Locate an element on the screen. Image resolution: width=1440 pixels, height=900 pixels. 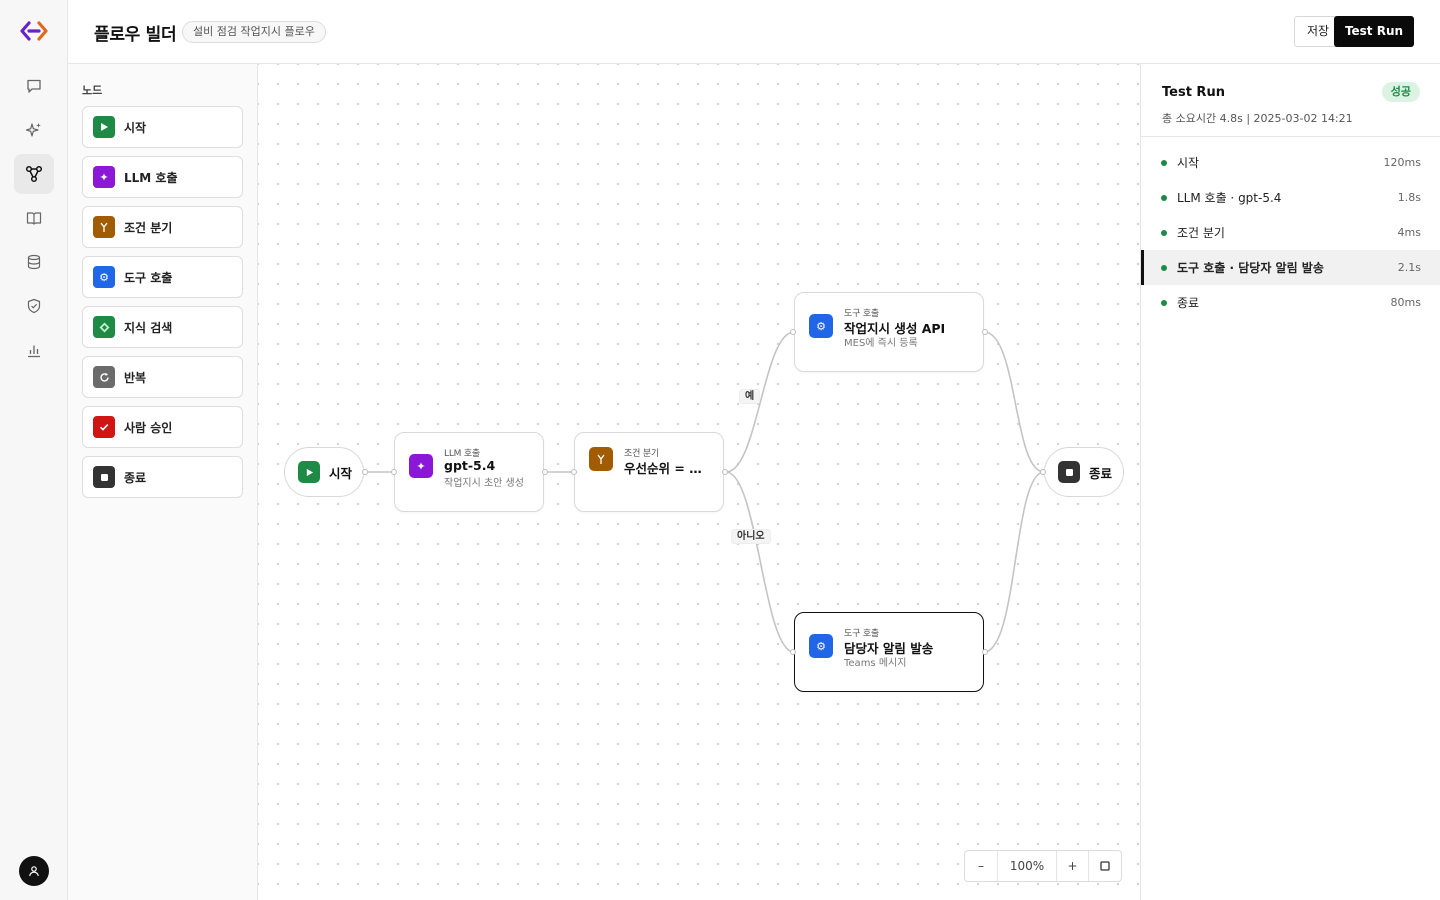
user-avatar is located at coordinates (34, 871).